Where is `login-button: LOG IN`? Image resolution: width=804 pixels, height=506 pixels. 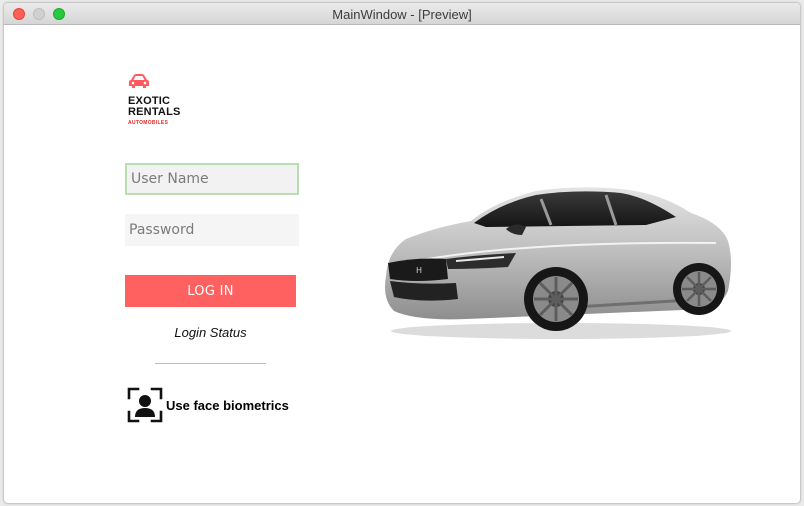
login-button: LOG IN is located at coordinates (210, 291).